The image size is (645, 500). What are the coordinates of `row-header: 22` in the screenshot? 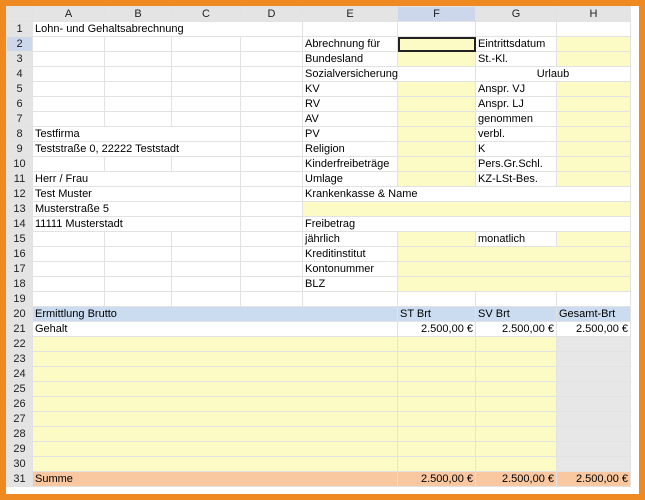 It's located at (19, 344).